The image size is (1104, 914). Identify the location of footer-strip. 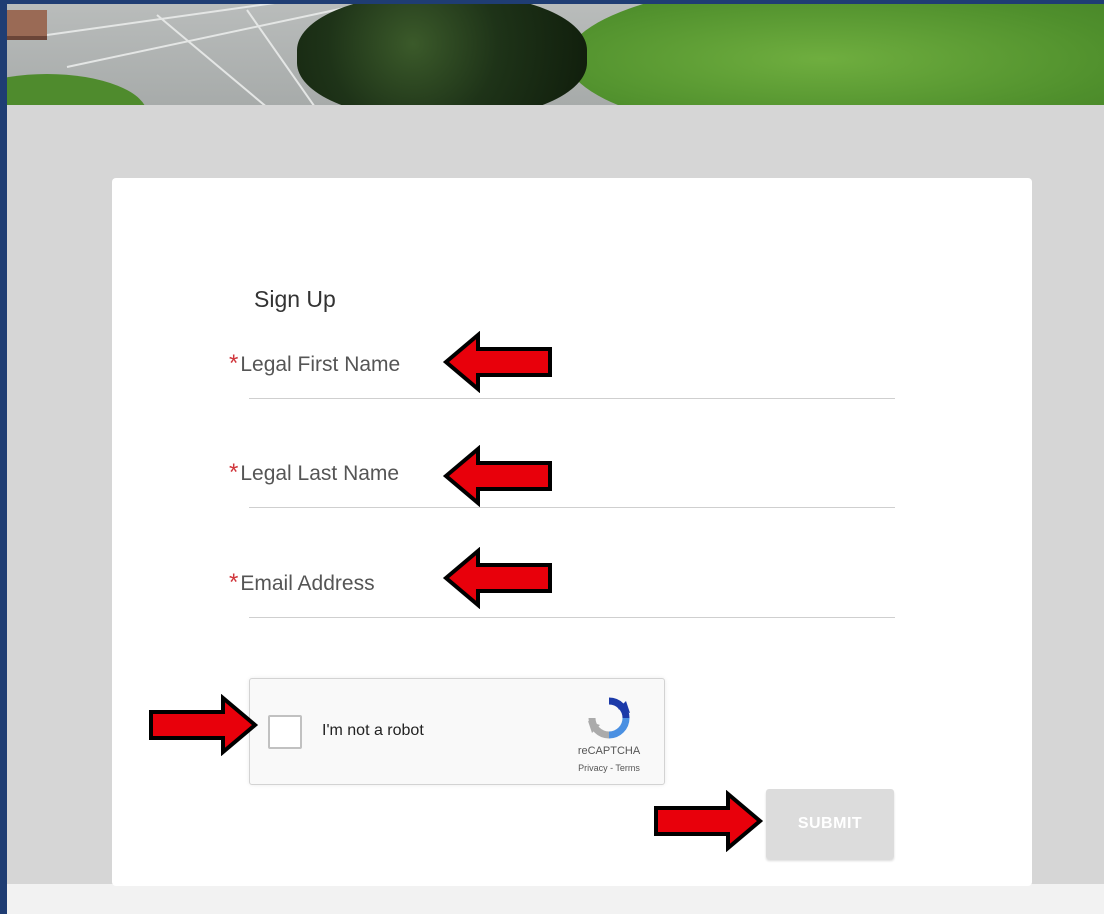
(555, 899).